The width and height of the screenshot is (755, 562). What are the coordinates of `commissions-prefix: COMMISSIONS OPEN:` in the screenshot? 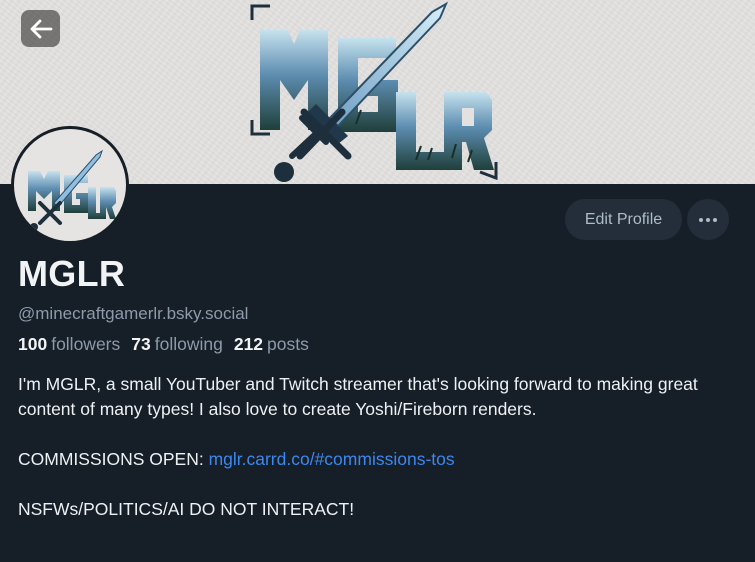 It's located at (113, 459).